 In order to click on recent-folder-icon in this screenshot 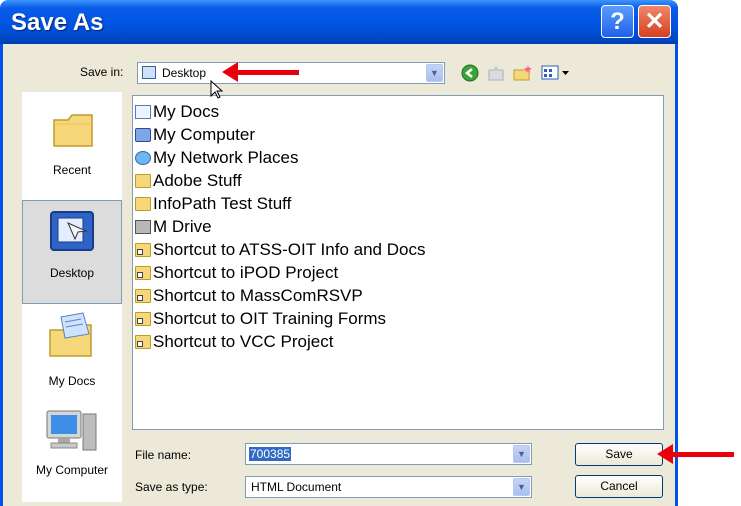, I will do `click(73, 130)`.